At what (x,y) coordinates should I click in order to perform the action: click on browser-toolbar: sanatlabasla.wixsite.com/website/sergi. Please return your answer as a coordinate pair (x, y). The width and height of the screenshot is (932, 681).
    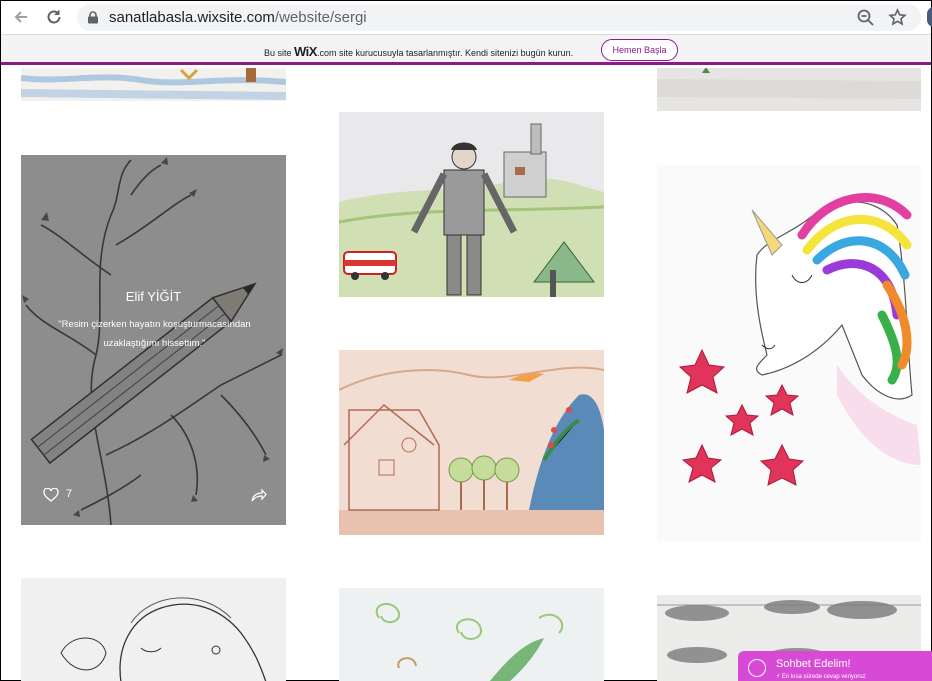
    Looking at the image, I should click on (466, 17).